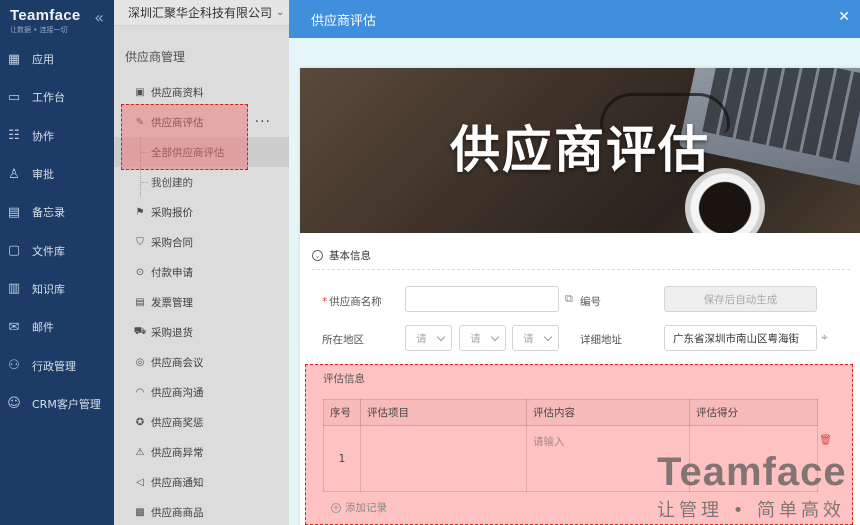  I want to click on nav-item: ▢ 文件库, so click(57, 250).